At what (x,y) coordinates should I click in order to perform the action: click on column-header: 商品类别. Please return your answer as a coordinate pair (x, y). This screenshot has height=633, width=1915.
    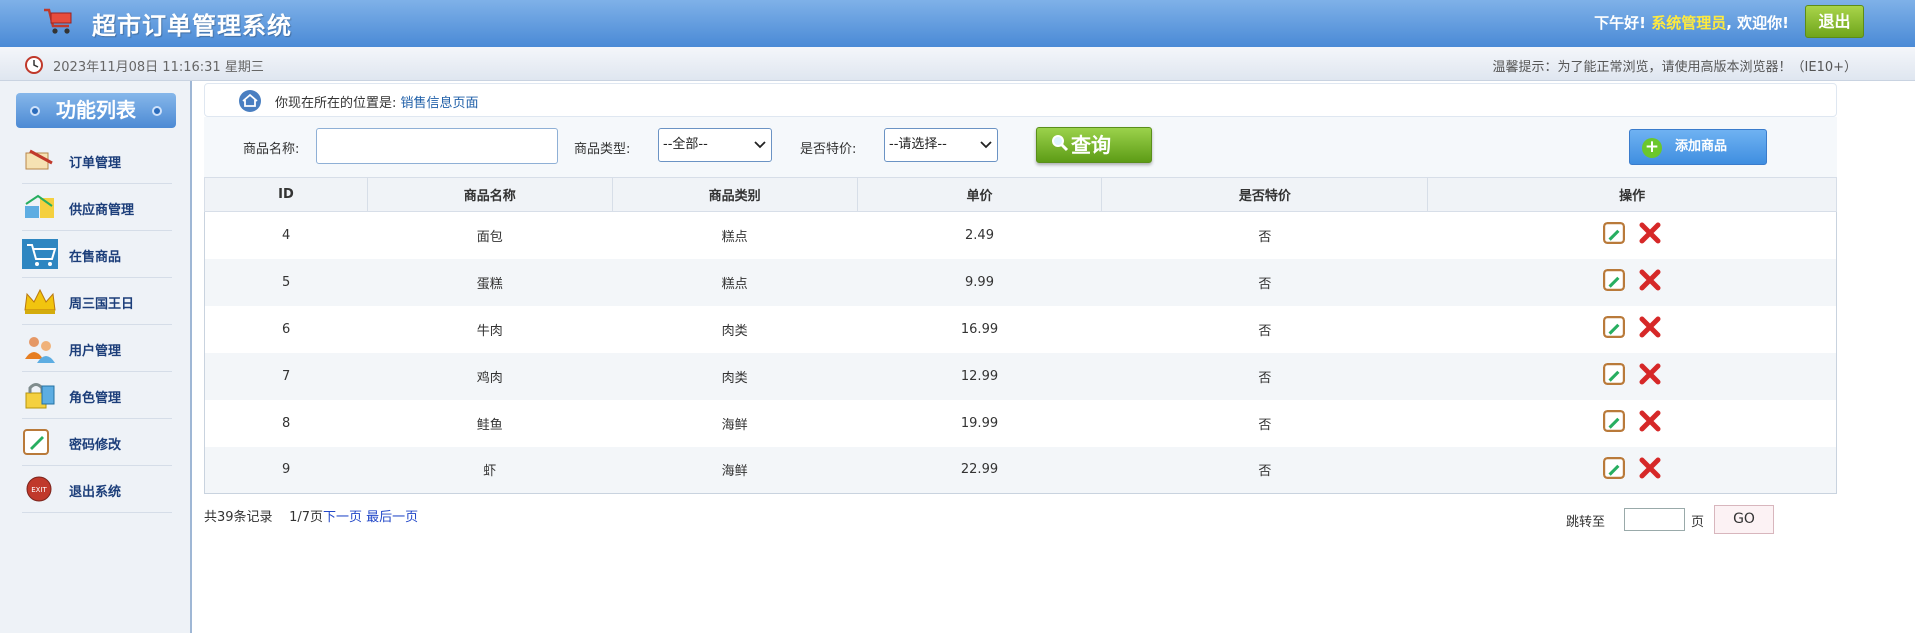
    Looking at the image, I should click on (734, 194).